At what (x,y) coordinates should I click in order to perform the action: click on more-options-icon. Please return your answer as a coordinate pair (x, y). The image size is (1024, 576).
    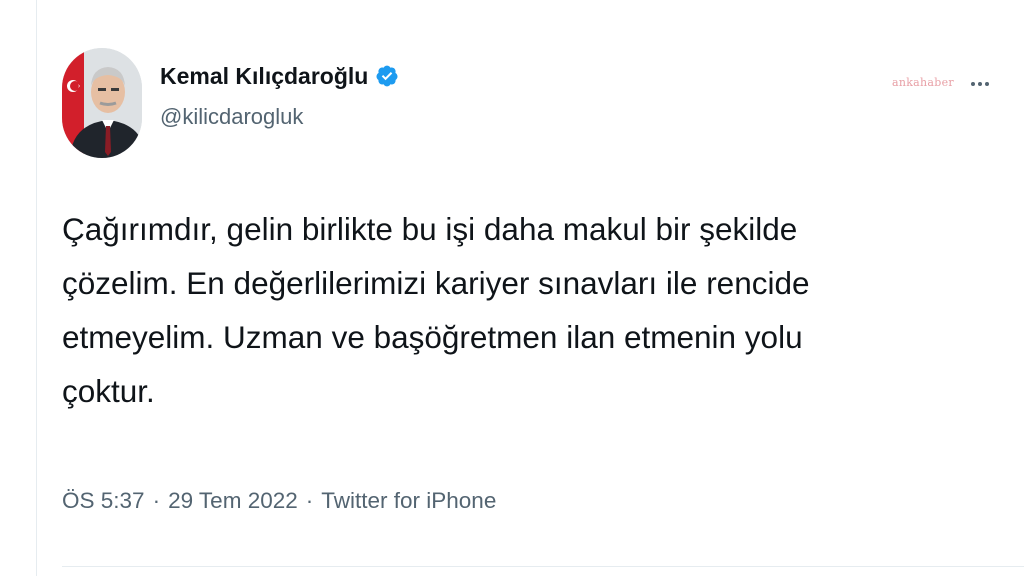
    Looking at the image, I should click on (980, 84).